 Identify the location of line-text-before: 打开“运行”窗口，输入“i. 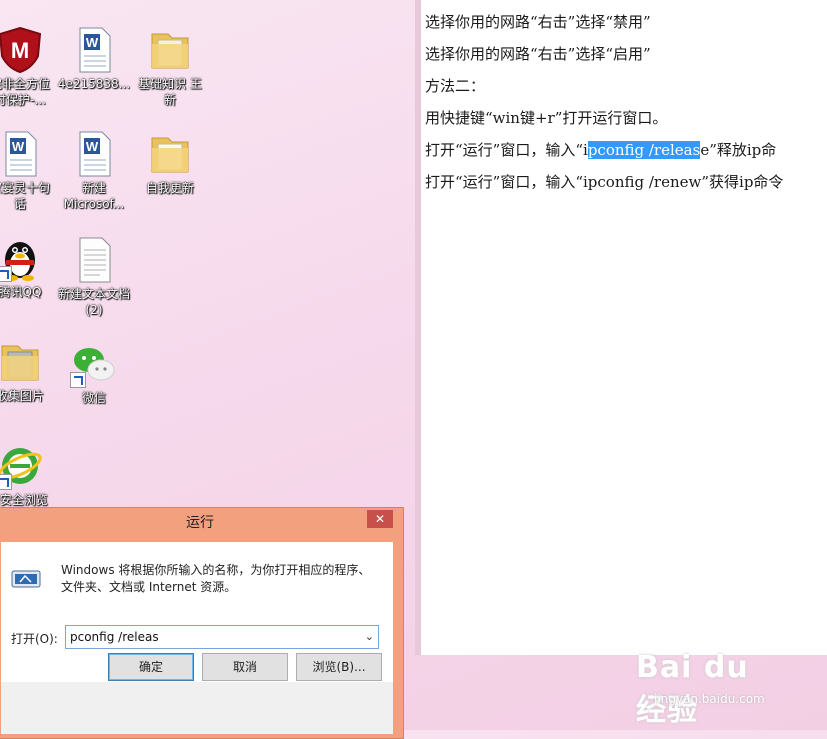
(506, 150).